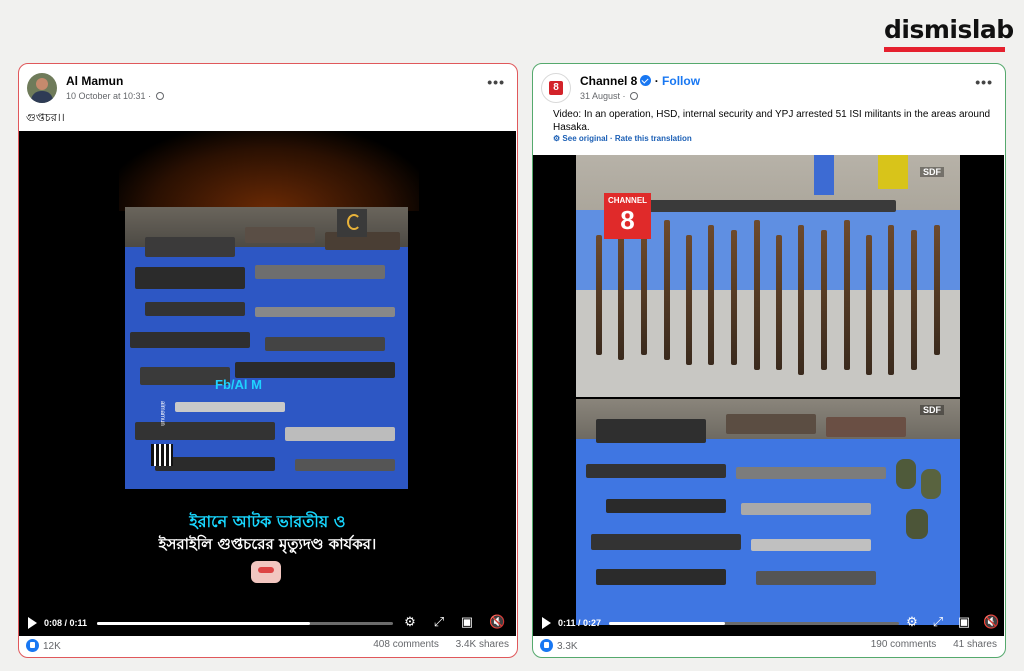 The height and width of the screenshot is (671, 1024). I want to click on video-frame-bottom: SDF, so click(768, 512).